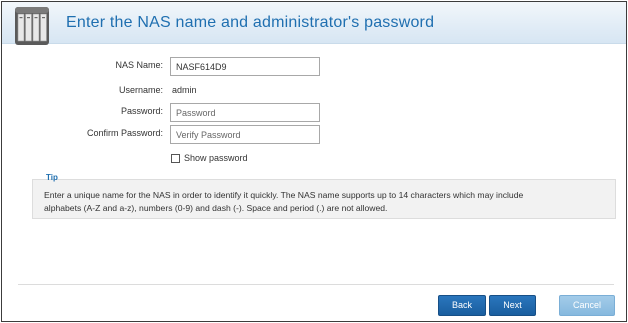  Describe the element at coordinates (245, 66) in the screenshot. I see `nas-name-input` at that location.